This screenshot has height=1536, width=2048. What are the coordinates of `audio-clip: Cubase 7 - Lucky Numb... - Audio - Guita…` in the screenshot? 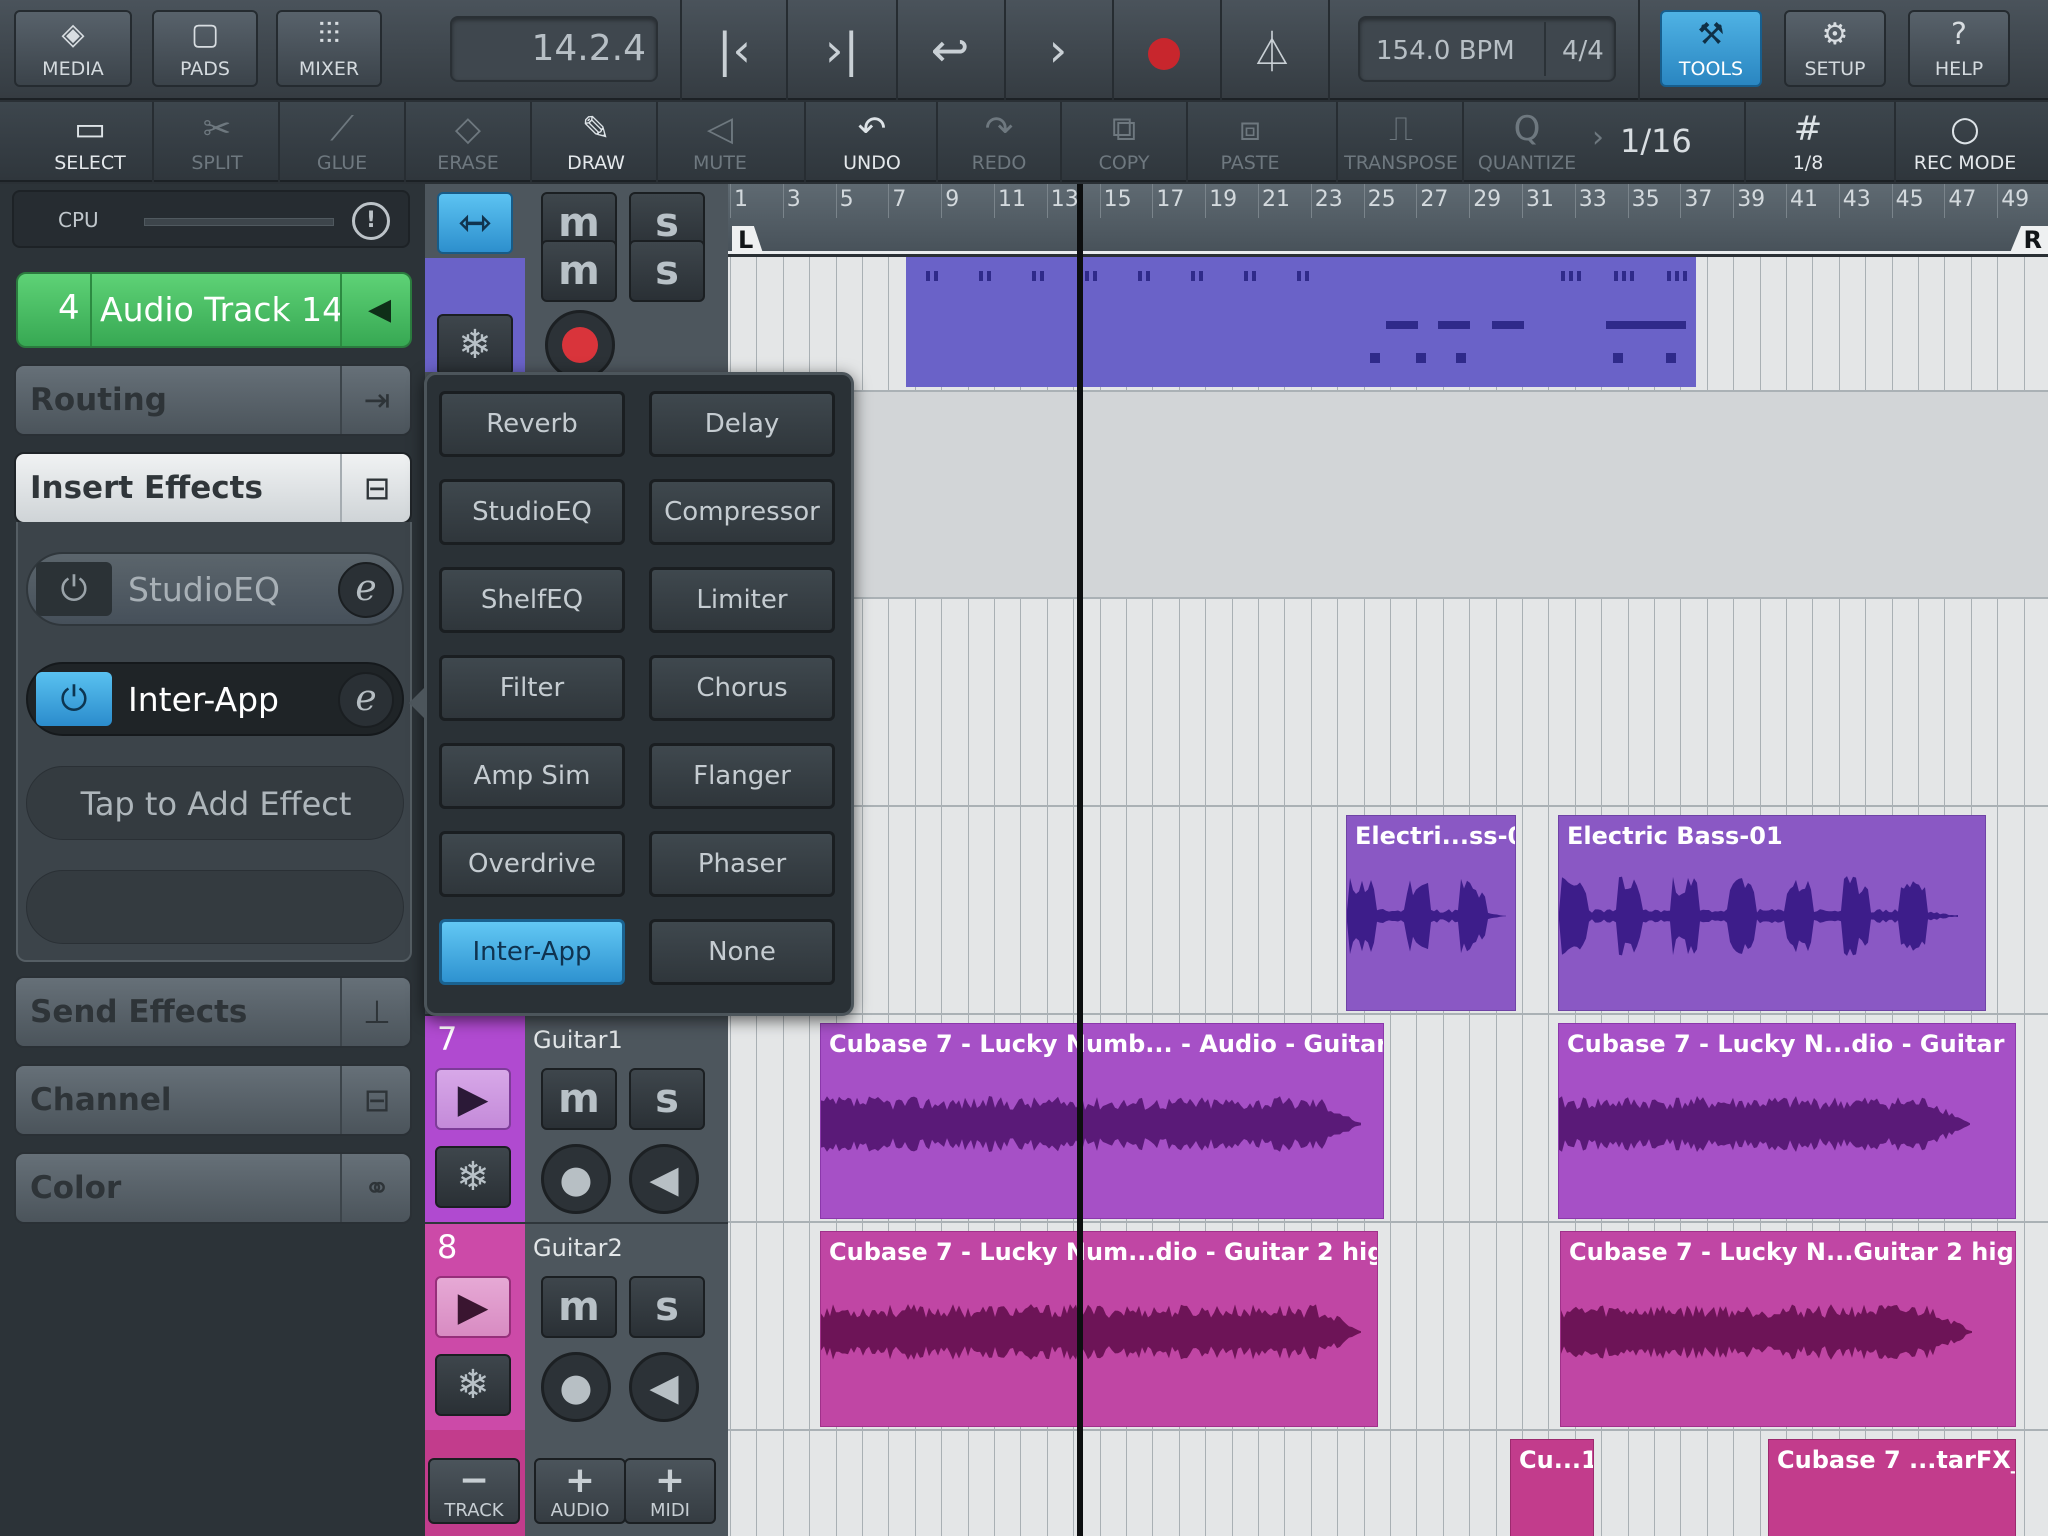 It's located at (1102, 1121).